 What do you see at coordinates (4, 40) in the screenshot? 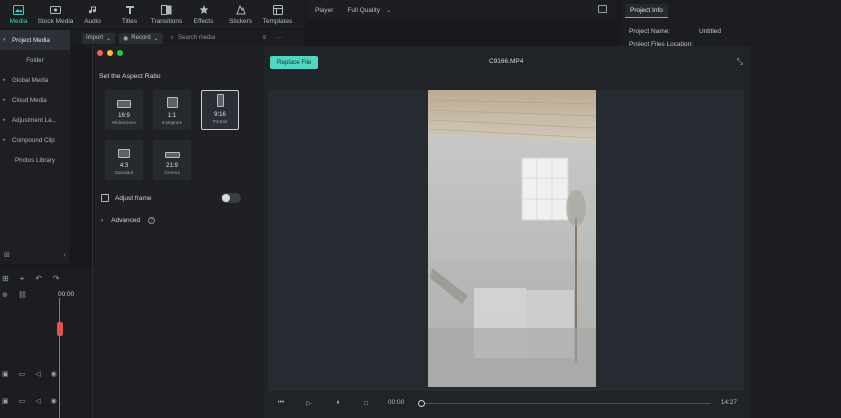
I see `caret-down-icon: ▾` at bounding box center [4, 40].